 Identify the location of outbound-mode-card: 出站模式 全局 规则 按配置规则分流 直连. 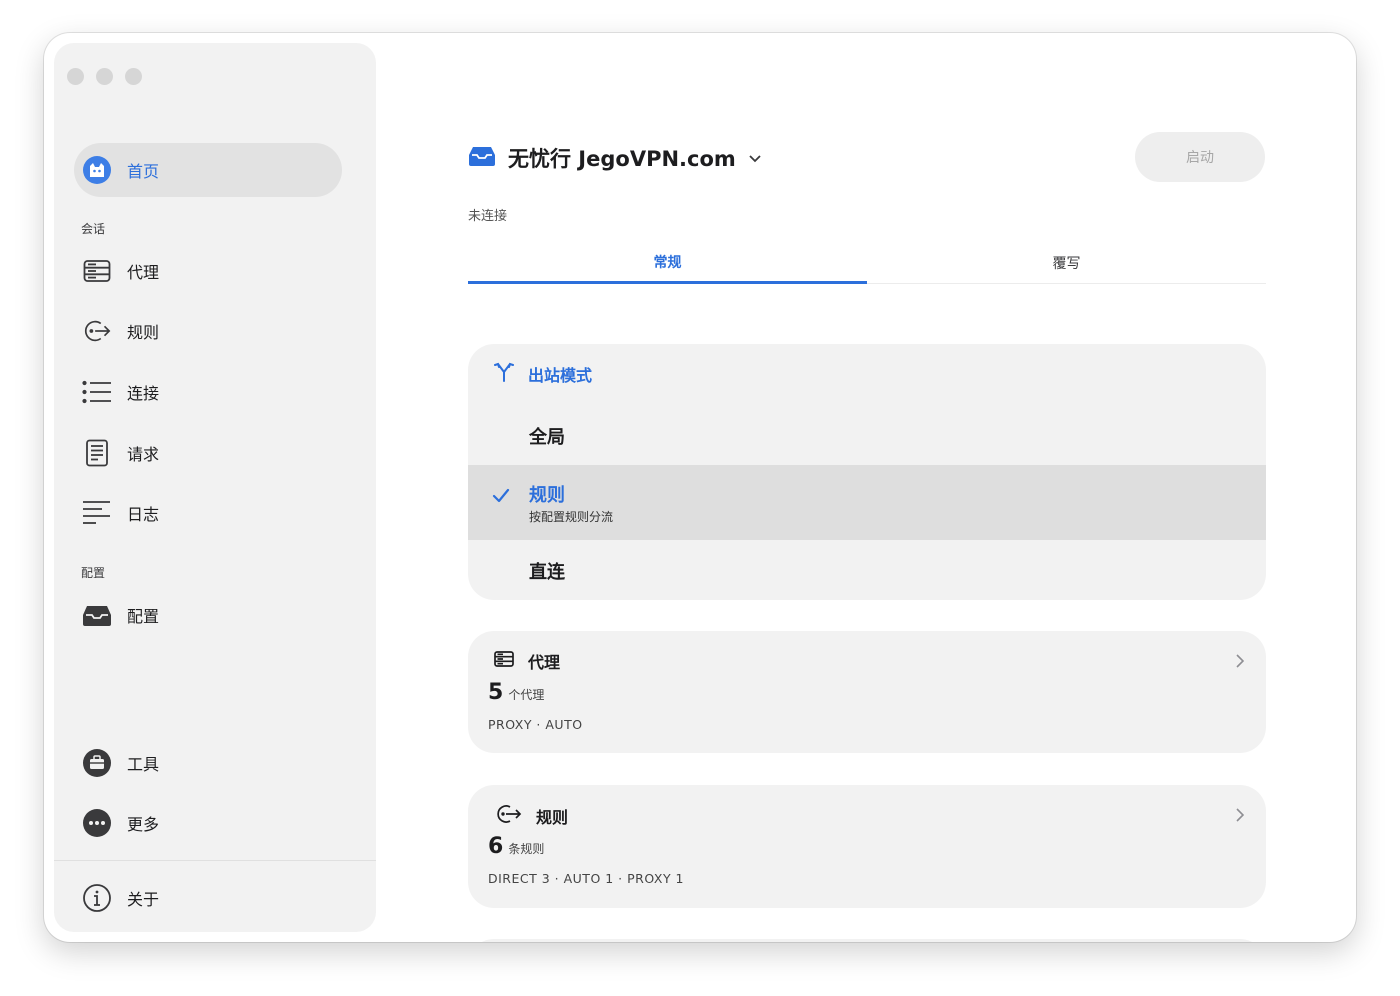
(867, 472).